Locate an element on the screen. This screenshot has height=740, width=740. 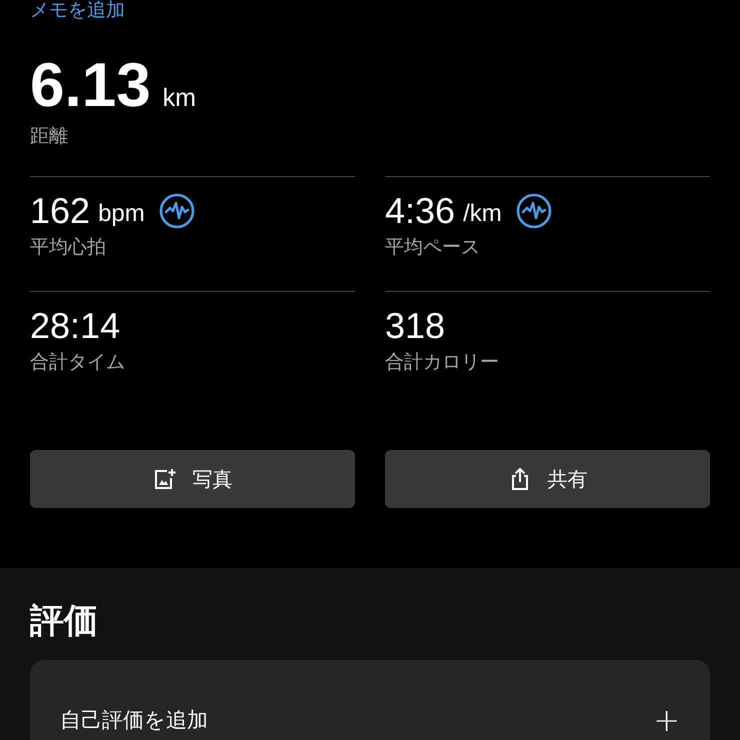
distance-unit: km is located at coordinates (179, 98).